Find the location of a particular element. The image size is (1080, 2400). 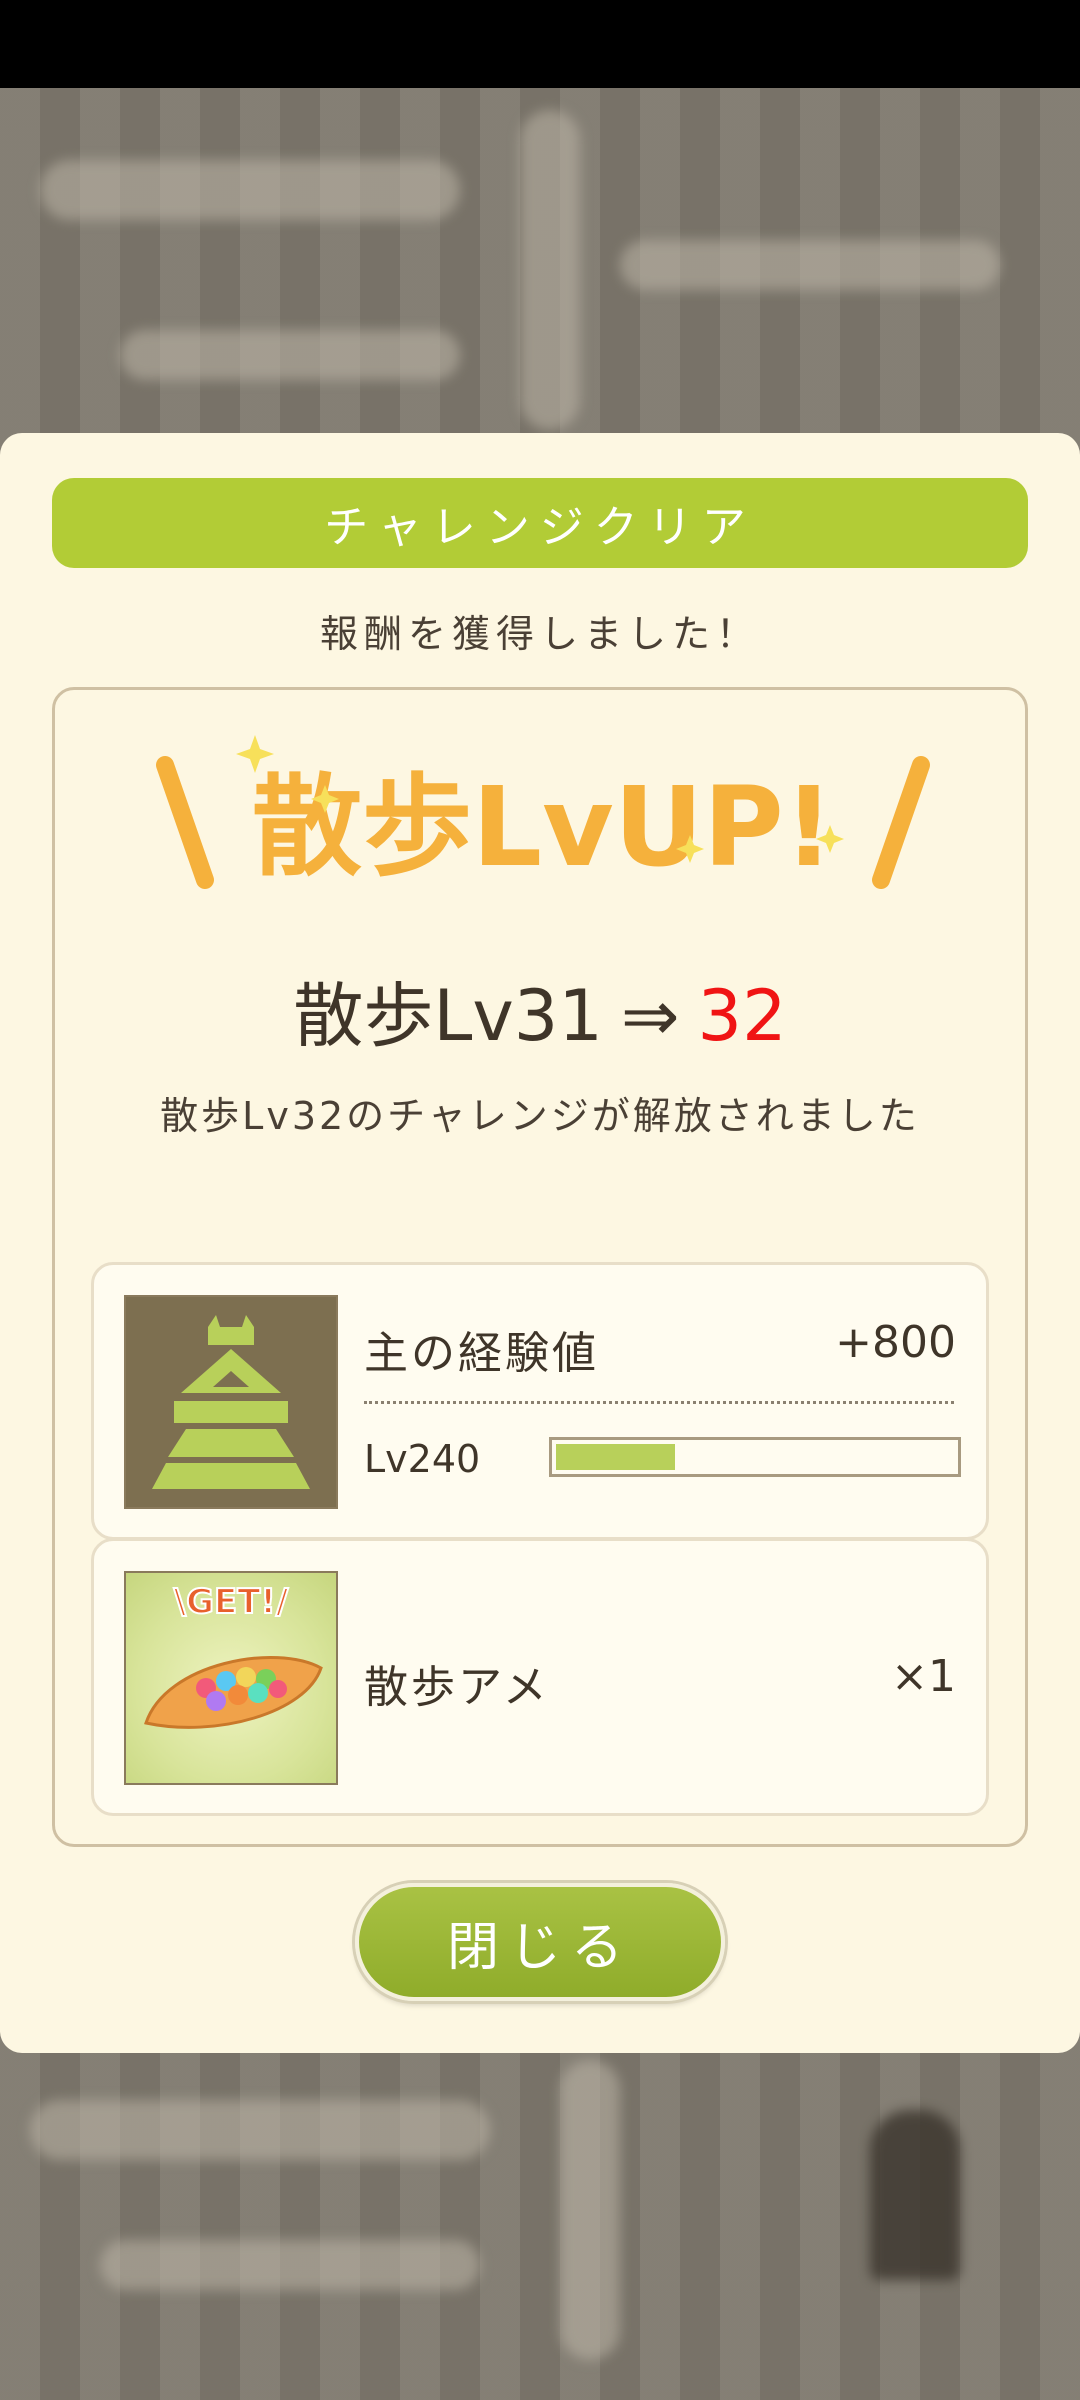

level-up-banner: 散歩LvUP! is located at coordinates (543, 813).